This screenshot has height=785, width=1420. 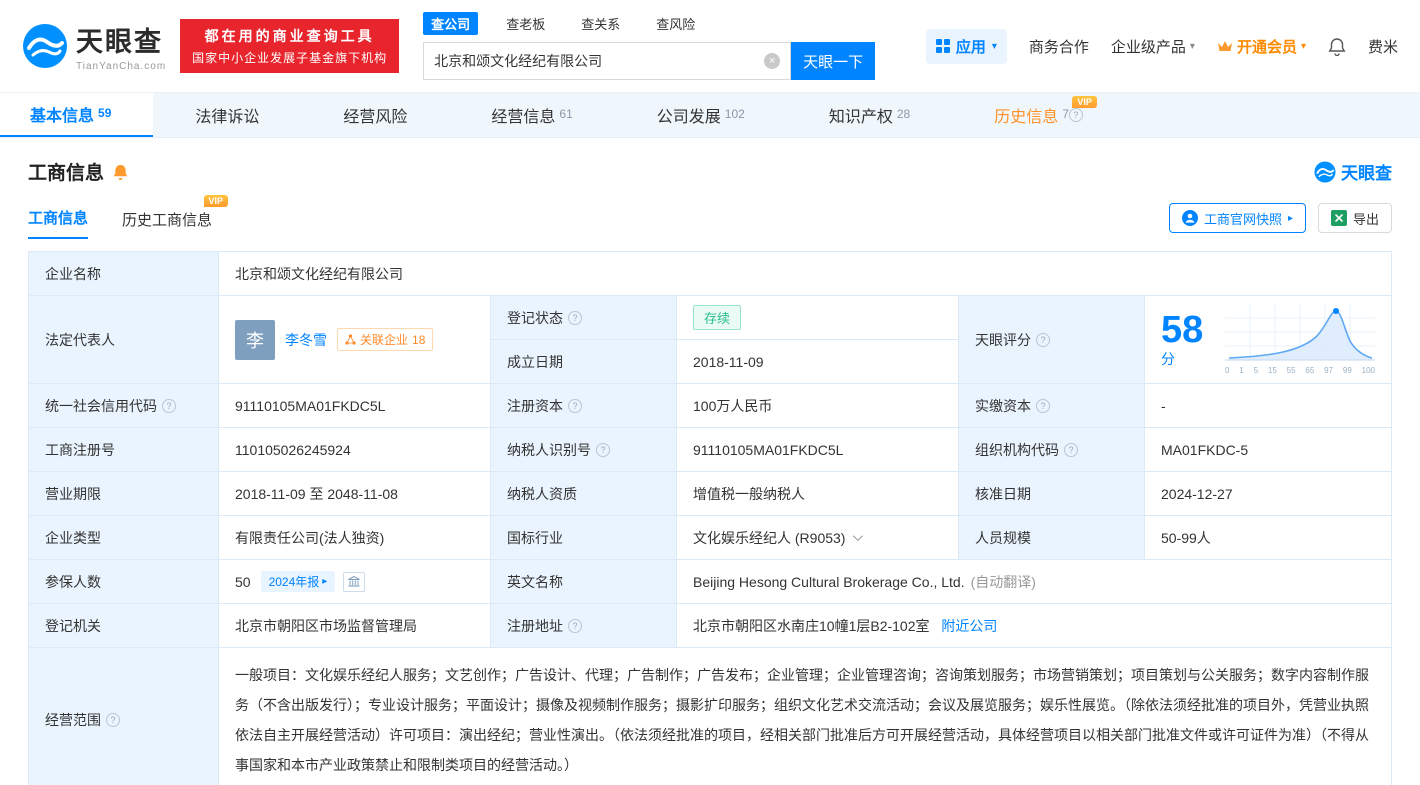 What do you see at coordinates (1034, 625) in the screenshot?
I see `reg-address-value: 北京市朝阳区水南庄10幢1层B2-102室 附近公司` at bounding box center [1034, 625].